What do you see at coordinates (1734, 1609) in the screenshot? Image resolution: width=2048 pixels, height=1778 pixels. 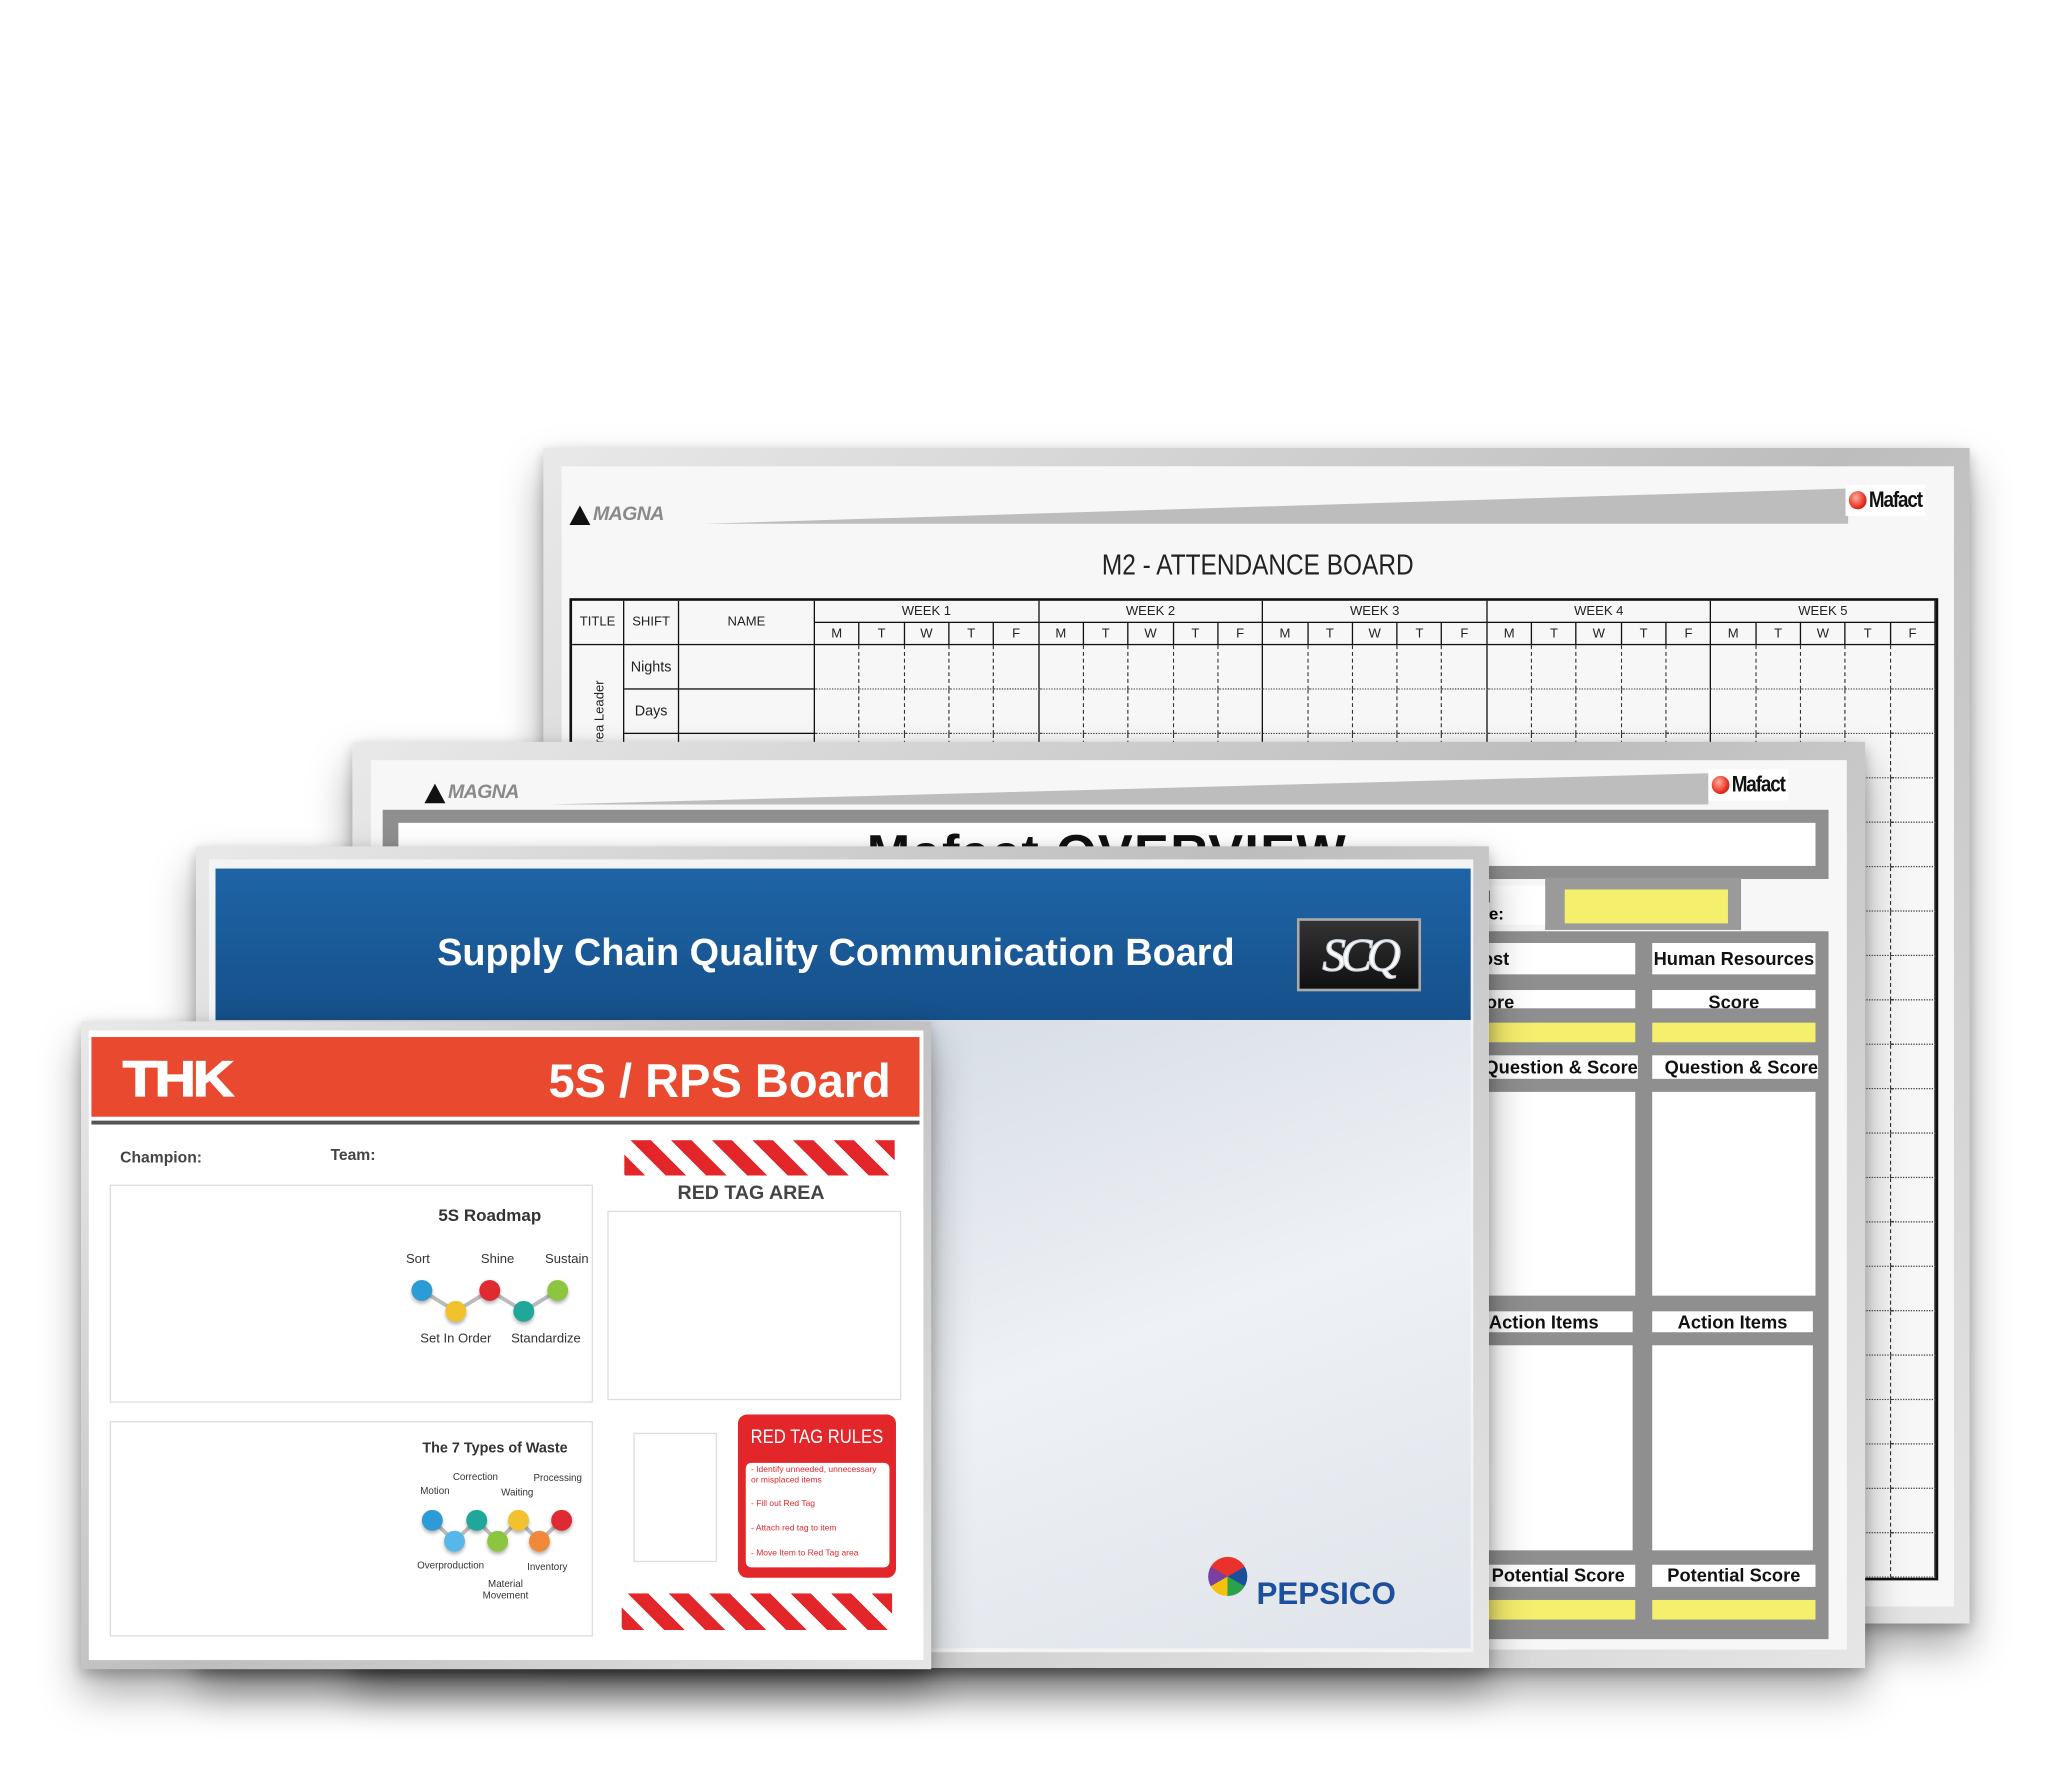 I see `kpi-potential-field` at bounding box center [1734, 1609].